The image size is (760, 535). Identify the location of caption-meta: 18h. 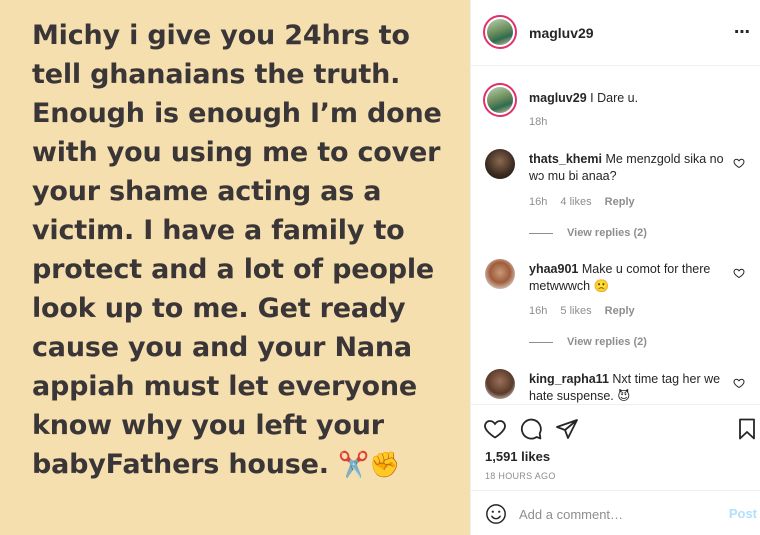
(543, 122).